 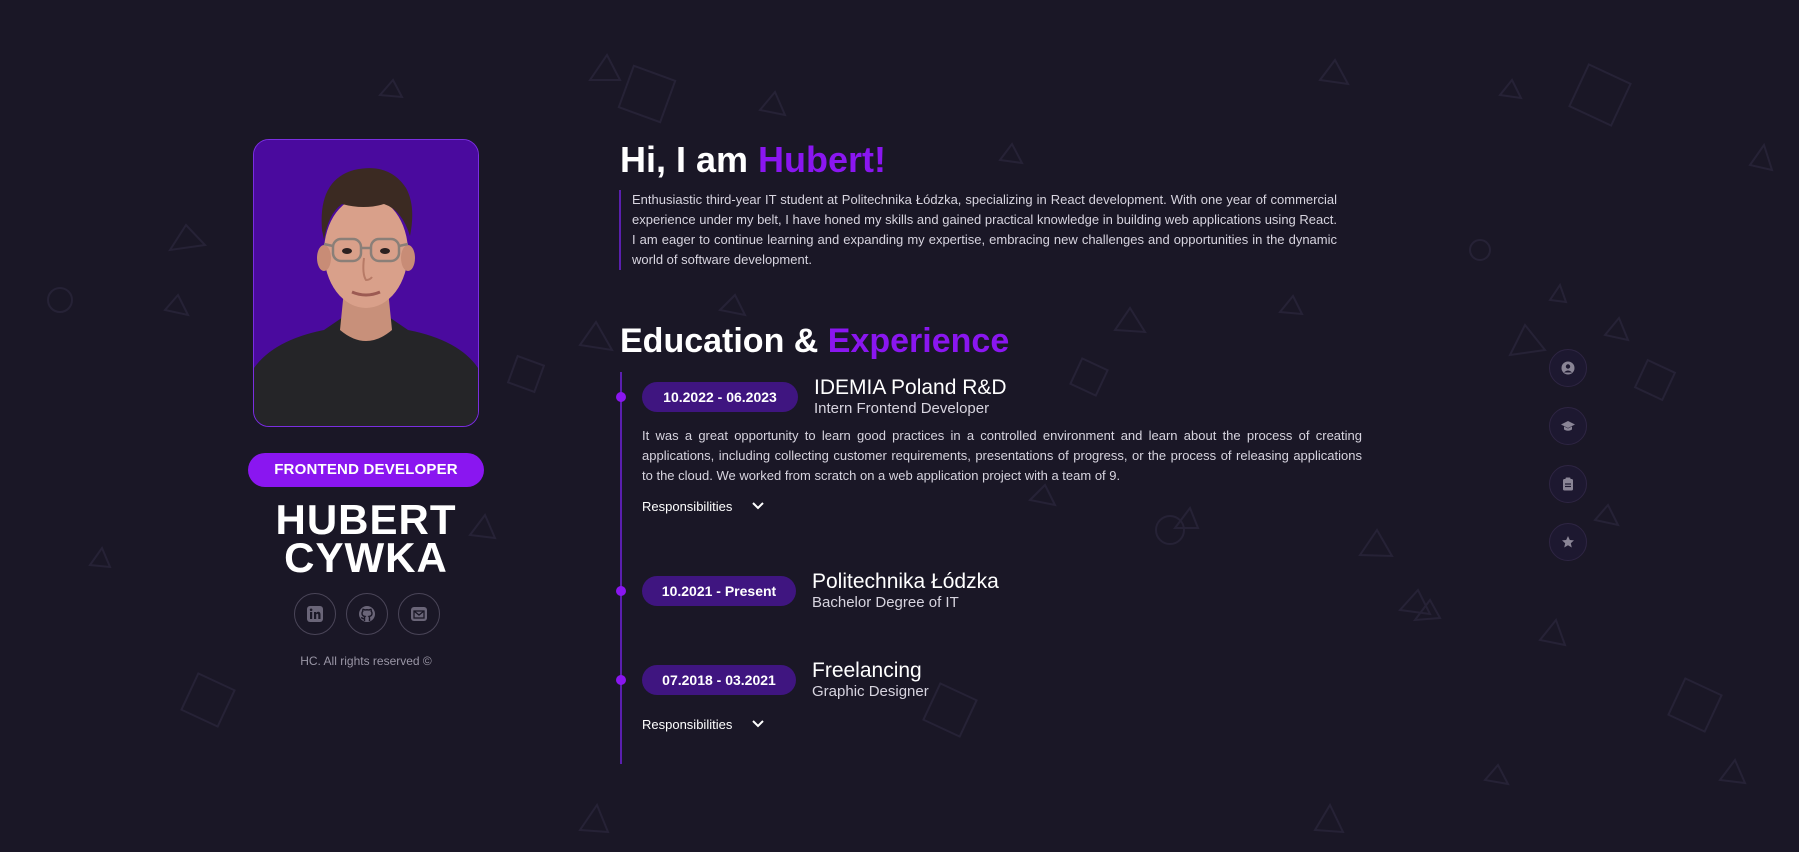 What do you see at coordinates (720, 397) in the screenshot?
I see `timeline-date: 10.2022 - 06.2023` at bounding box center [720, 397].